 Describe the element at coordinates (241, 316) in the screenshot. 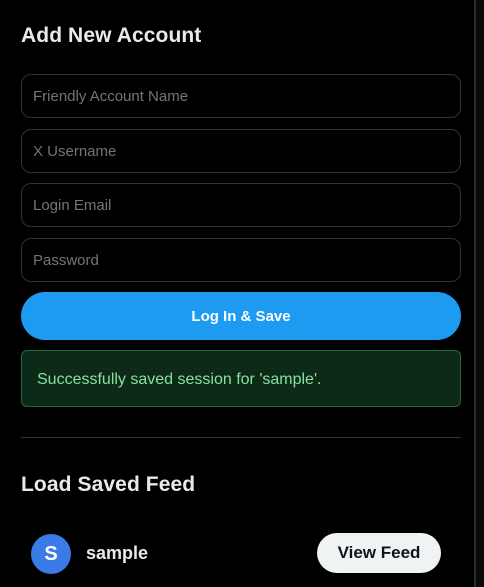

I see `log-in-and-save-button: Log In & Save` at that location.